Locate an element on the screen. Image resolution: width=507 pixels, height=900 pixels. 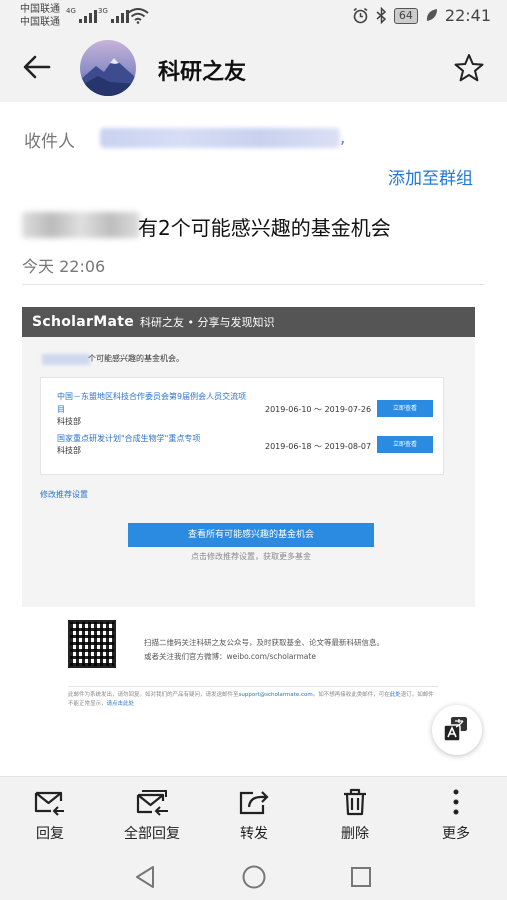
reply-all-button: 全部回复 is located at coordinates (152, 815).